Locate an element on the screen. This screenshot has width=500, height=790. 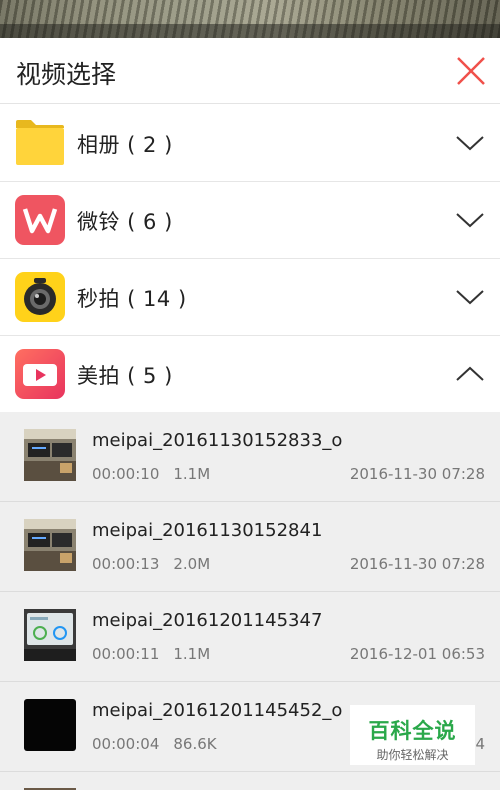
category-meipai: 美拍 ( 5 ) is located at coordinates (250, 374).